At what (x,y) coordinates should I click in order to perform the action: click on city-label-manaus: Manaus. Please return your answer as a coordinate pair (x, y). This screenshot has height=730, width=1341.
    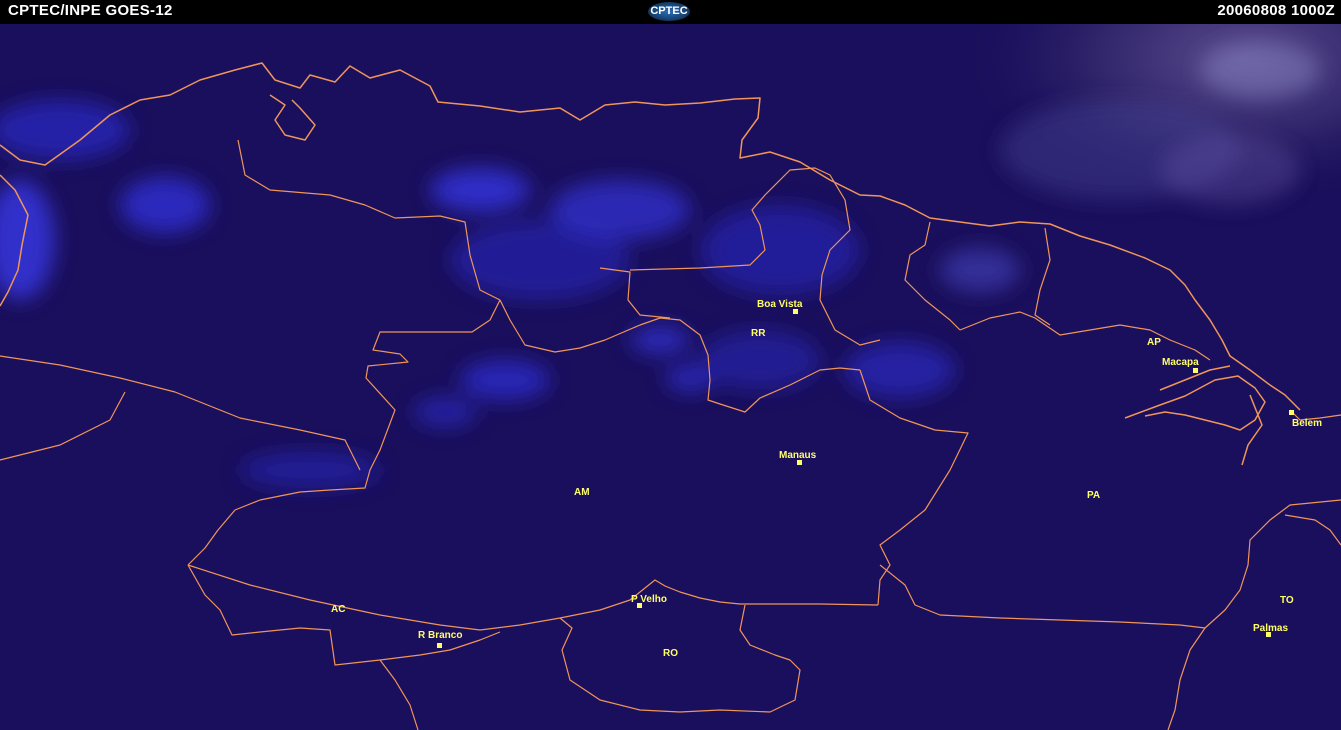
    Looking at the image, I should click on (798, 455).